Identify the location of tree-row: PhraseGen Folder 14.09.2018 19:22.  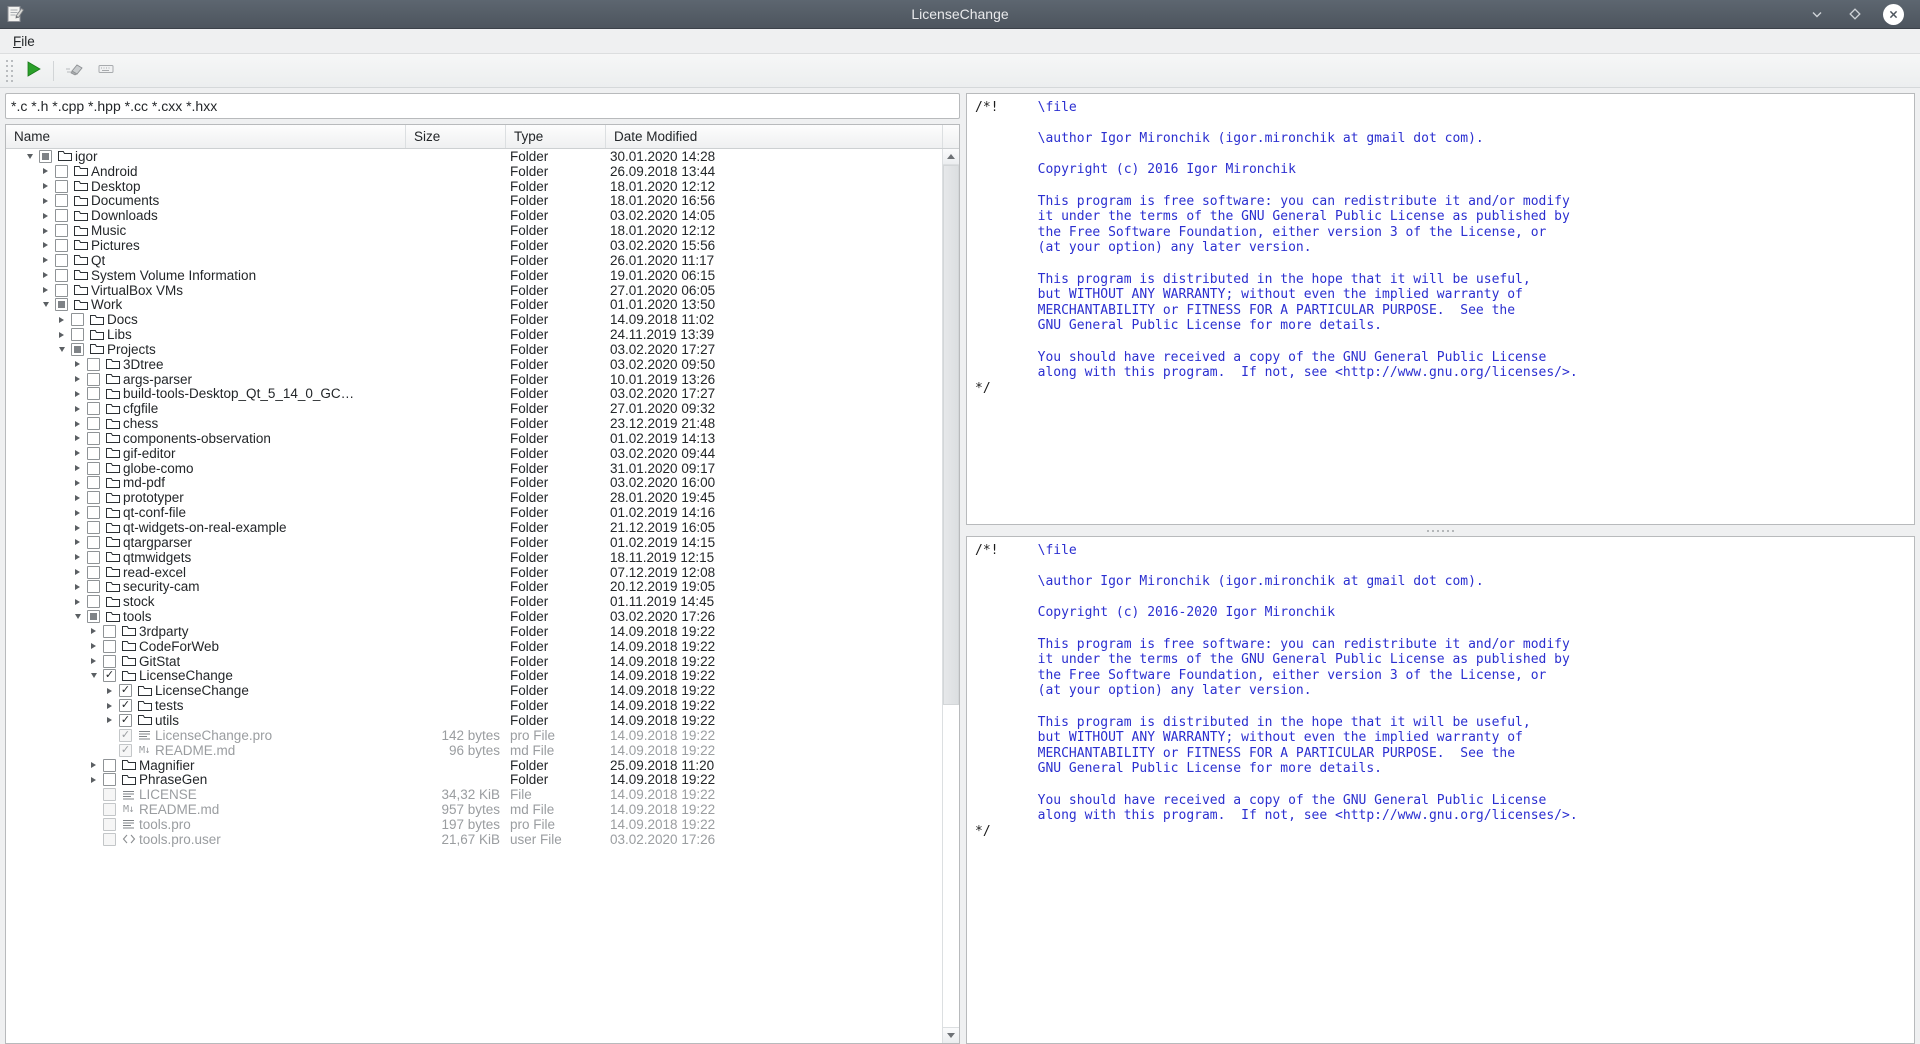
(474, 779).